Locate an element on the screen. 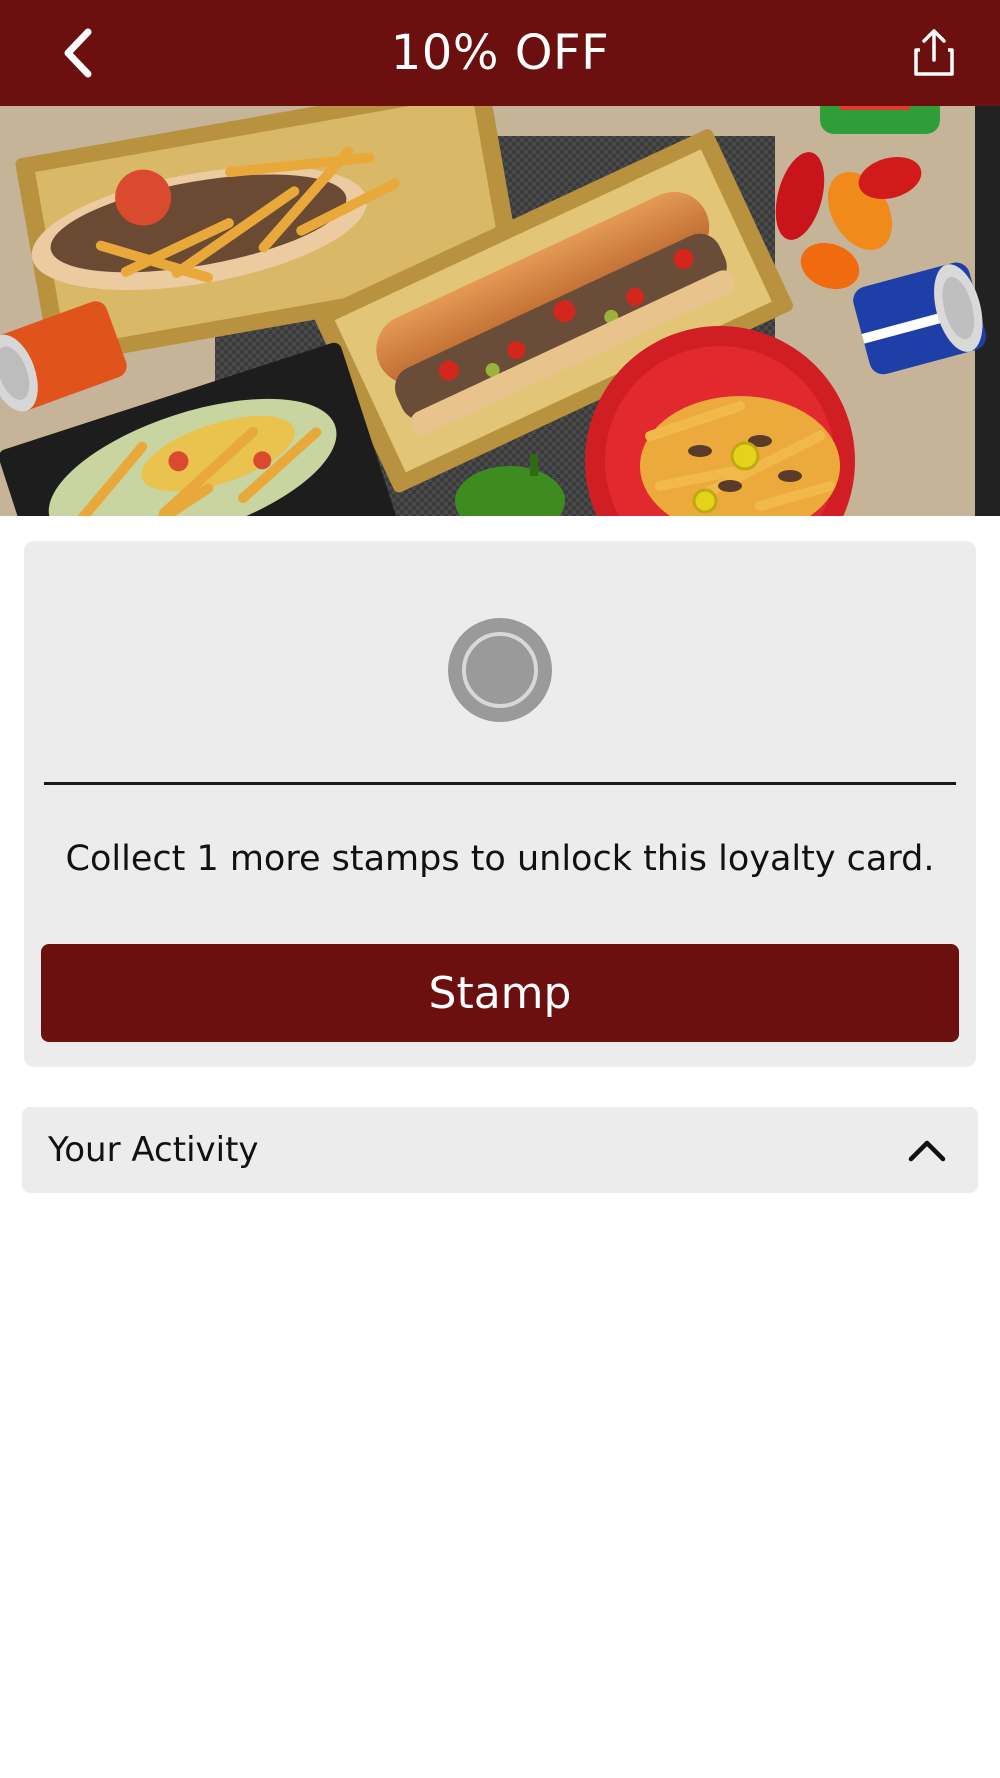  page-title: 10% OFF is located at coordinates (500, 53).